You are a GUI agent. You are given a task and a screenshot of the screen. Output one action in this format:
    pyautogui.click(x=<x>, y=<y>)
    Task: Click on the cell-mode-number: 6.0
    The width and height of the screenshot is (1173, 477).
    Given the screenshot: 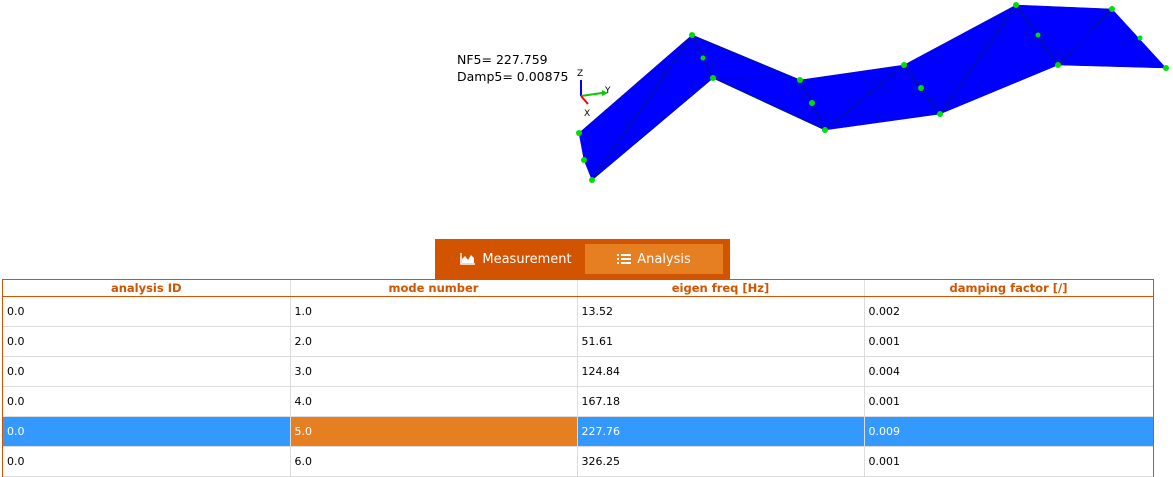 What is the action you would take?
    pyautogui.click(x=434, y=461)
    